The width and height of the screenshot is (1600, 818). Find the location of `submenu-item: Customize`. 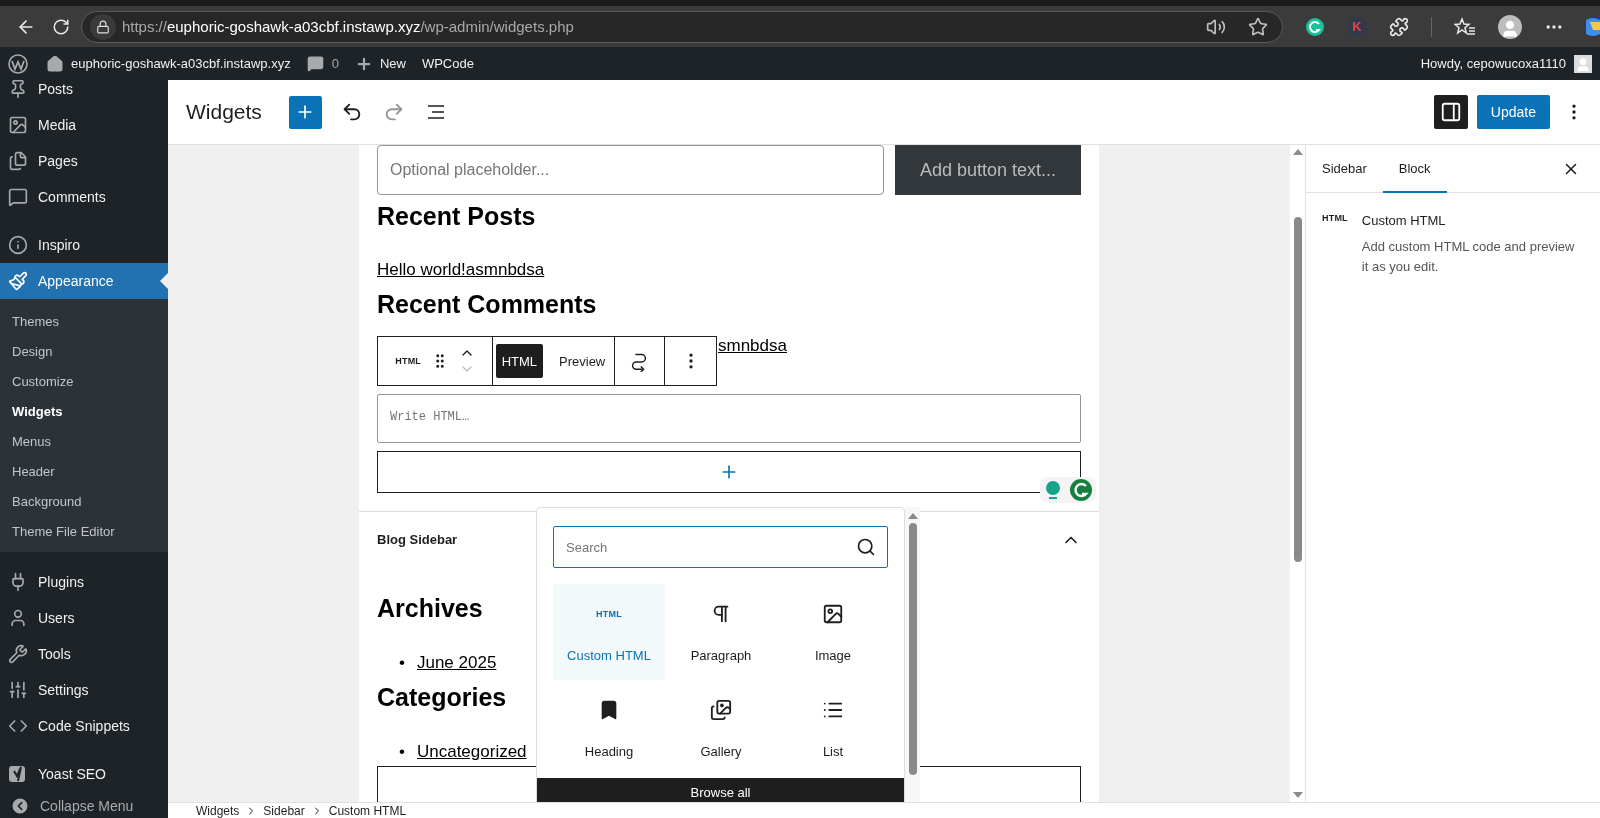

submenu-item: Customize is located at coordinates (84, 381).